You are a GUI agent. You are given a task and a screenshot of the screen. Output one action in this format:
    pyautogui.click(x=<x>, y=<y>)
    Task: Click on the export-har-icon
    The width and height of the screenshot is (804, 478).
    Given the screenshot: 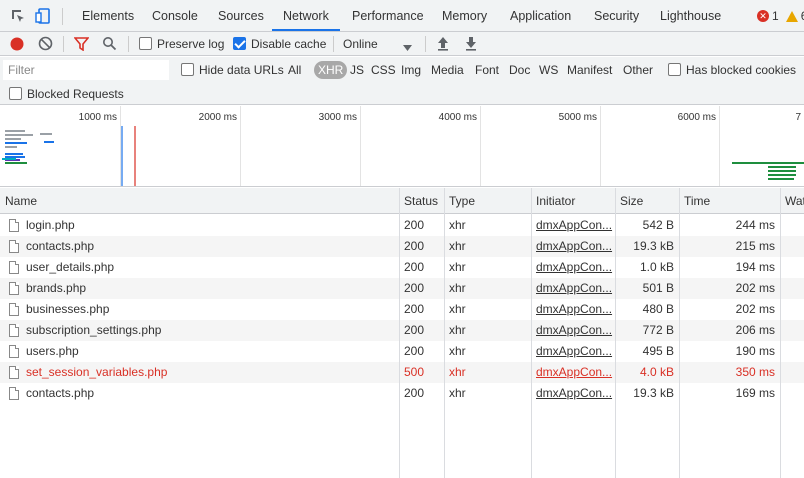 What is the action you would take?
    pyautogui.click(x=471, y=45)
    